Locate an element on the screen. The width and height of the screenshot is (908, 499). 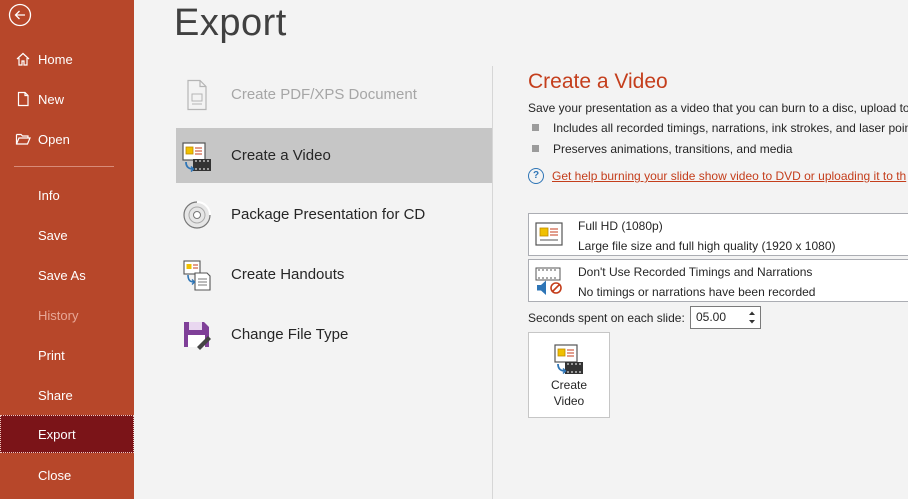
presentation-quality-icon is located at coordinates (549, 234).